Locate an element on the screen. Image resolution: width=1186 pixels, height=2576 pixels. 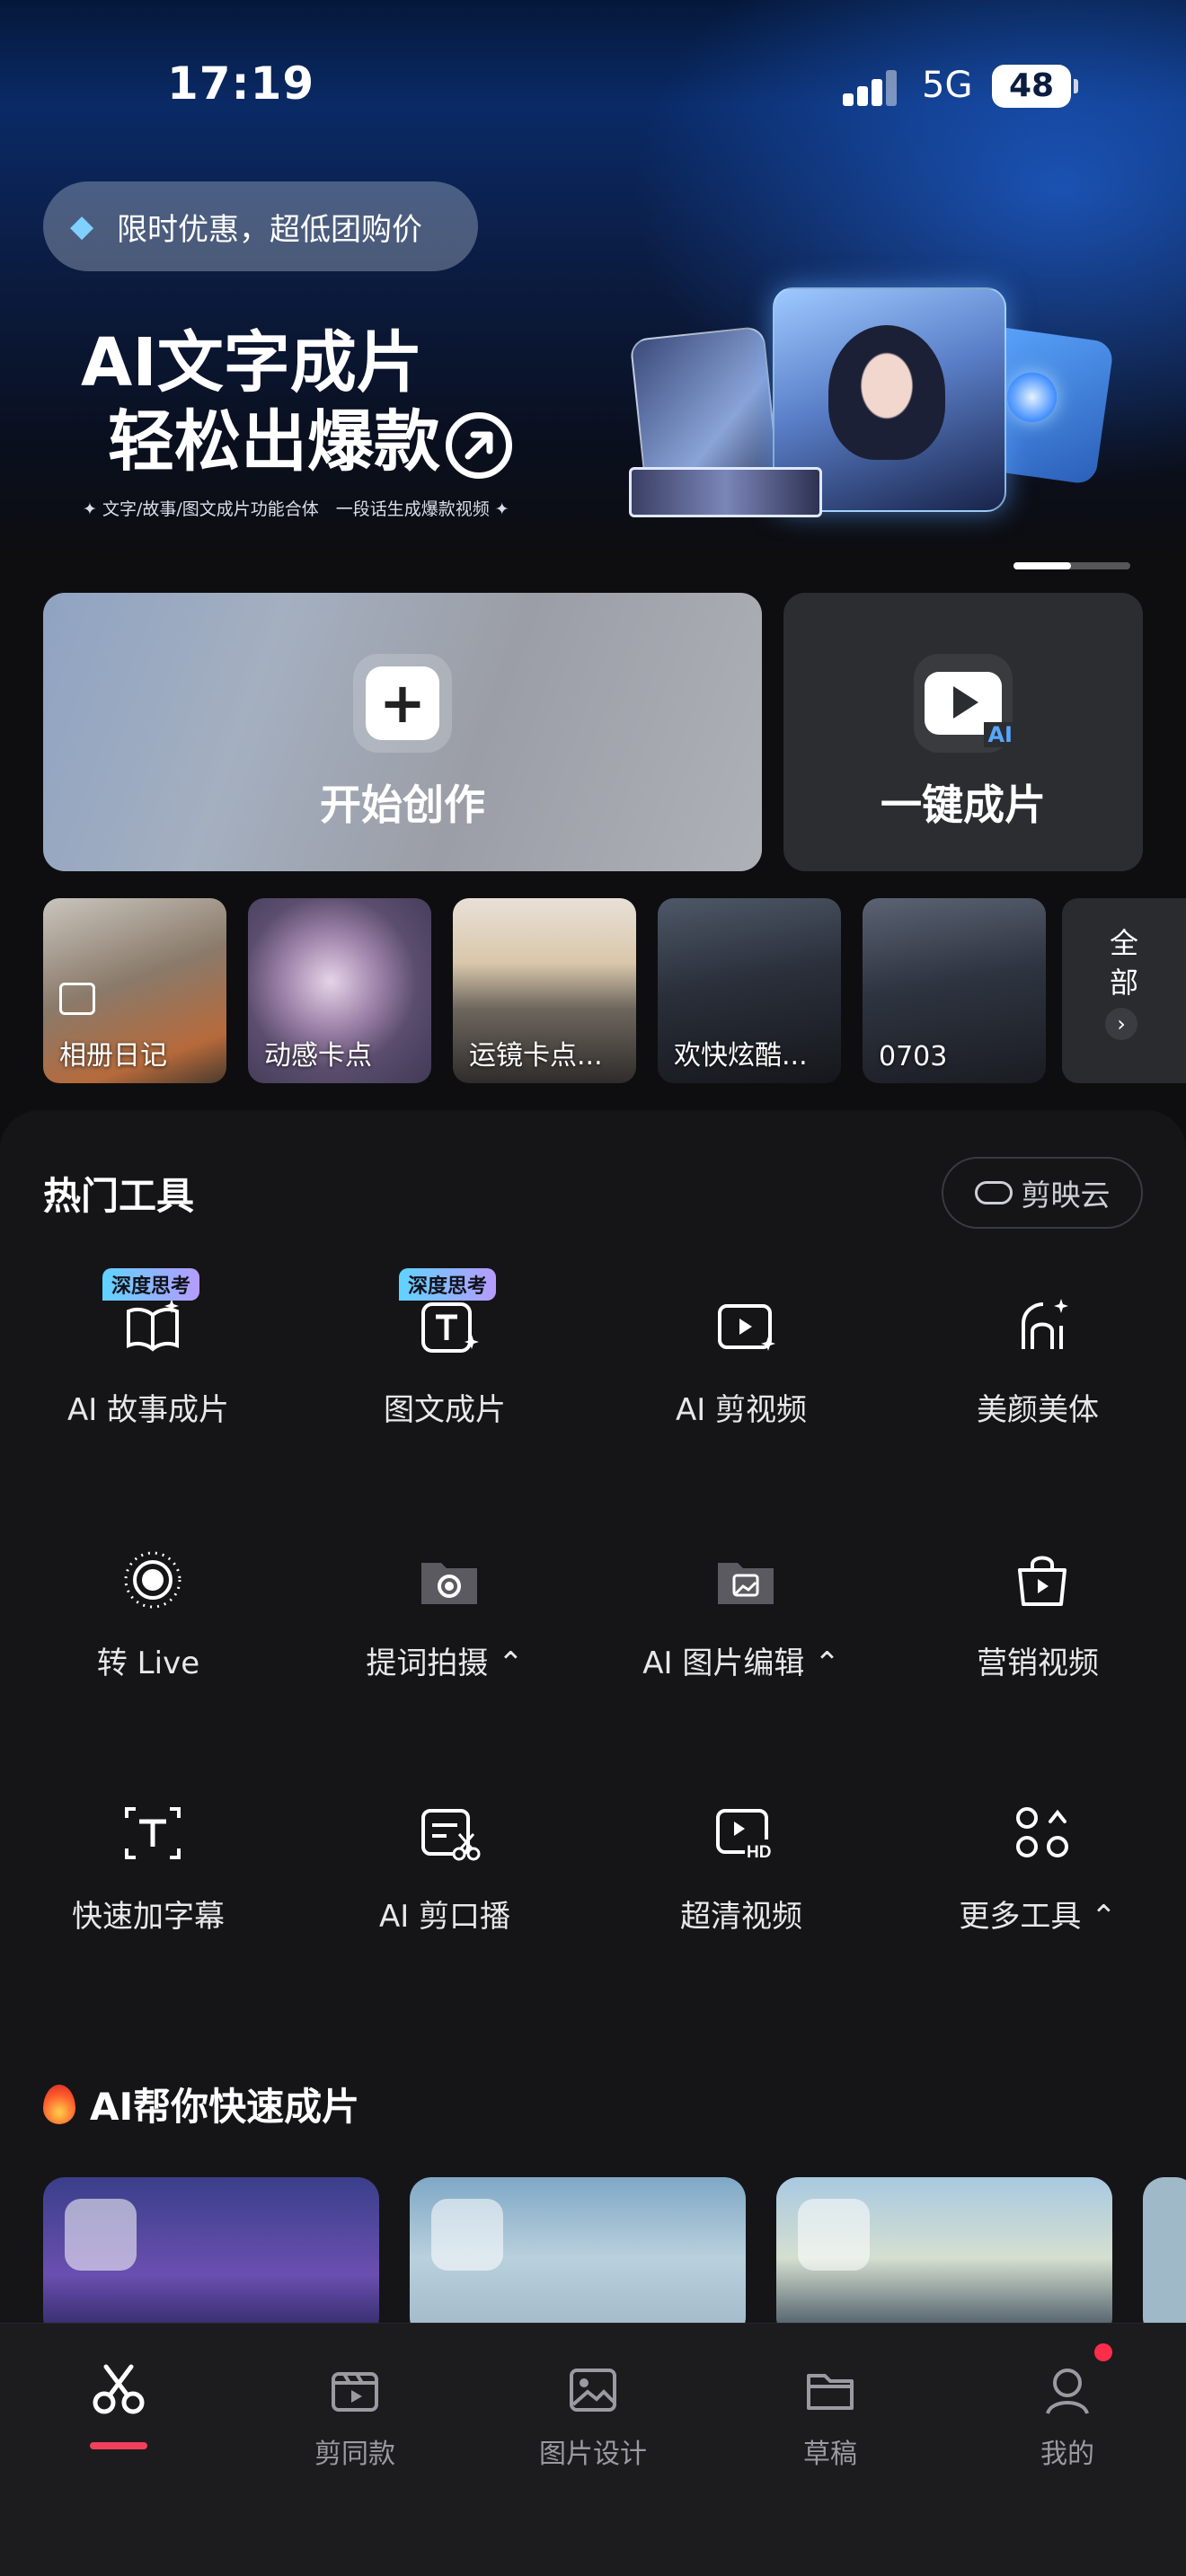
network-label: 5G is located at coordinates (947, 85).